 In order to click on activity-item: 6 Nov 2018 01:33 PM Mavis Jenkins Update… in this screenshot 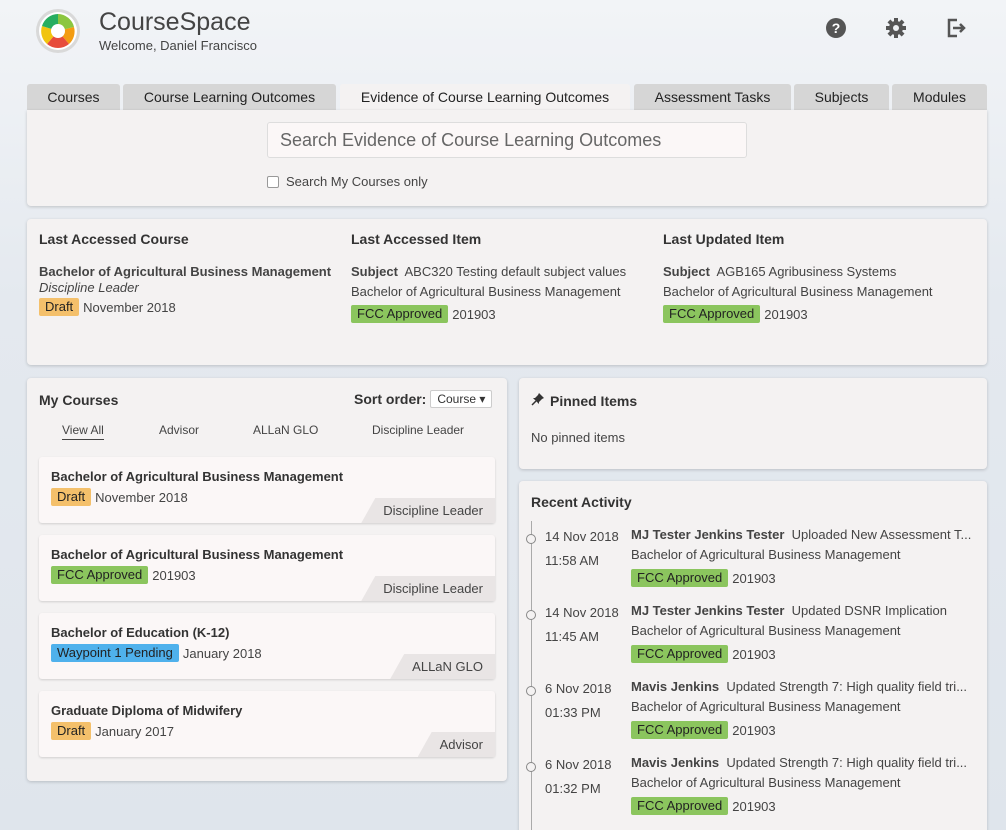, I will do `click(753, 711)`.